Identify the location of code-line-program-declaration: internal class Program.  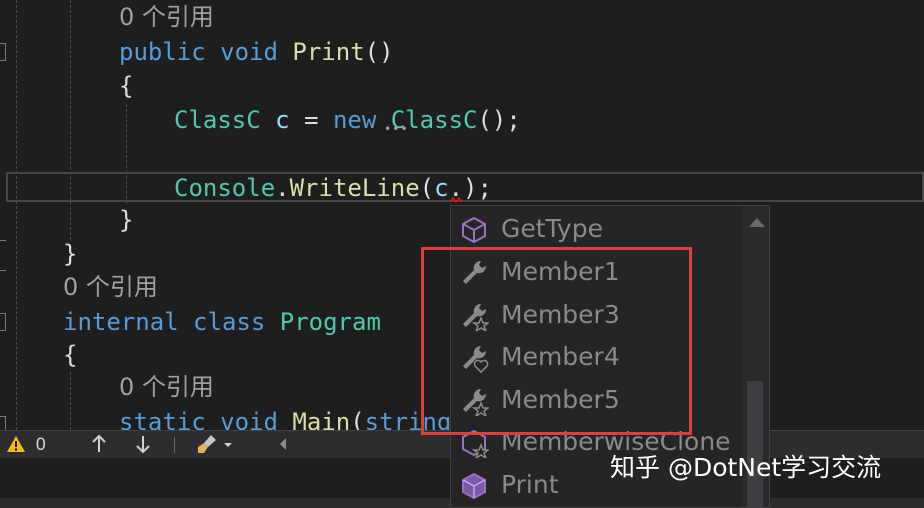
(222, 322).